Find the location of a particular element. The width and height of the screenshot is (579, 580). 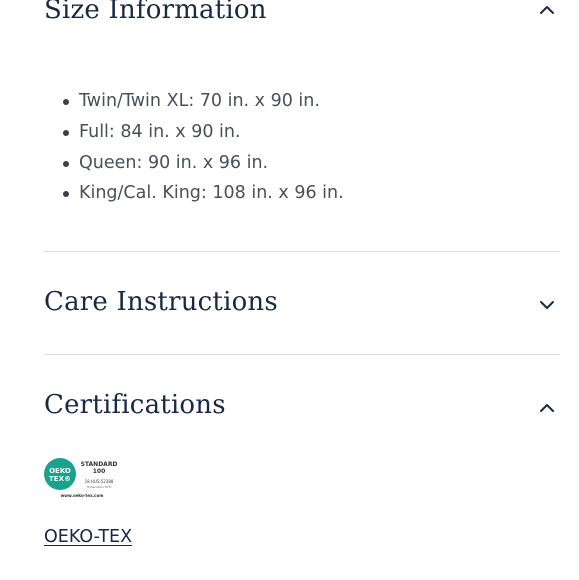

care-instructions-header: Care Instructions is located at coordinates (302, 302).